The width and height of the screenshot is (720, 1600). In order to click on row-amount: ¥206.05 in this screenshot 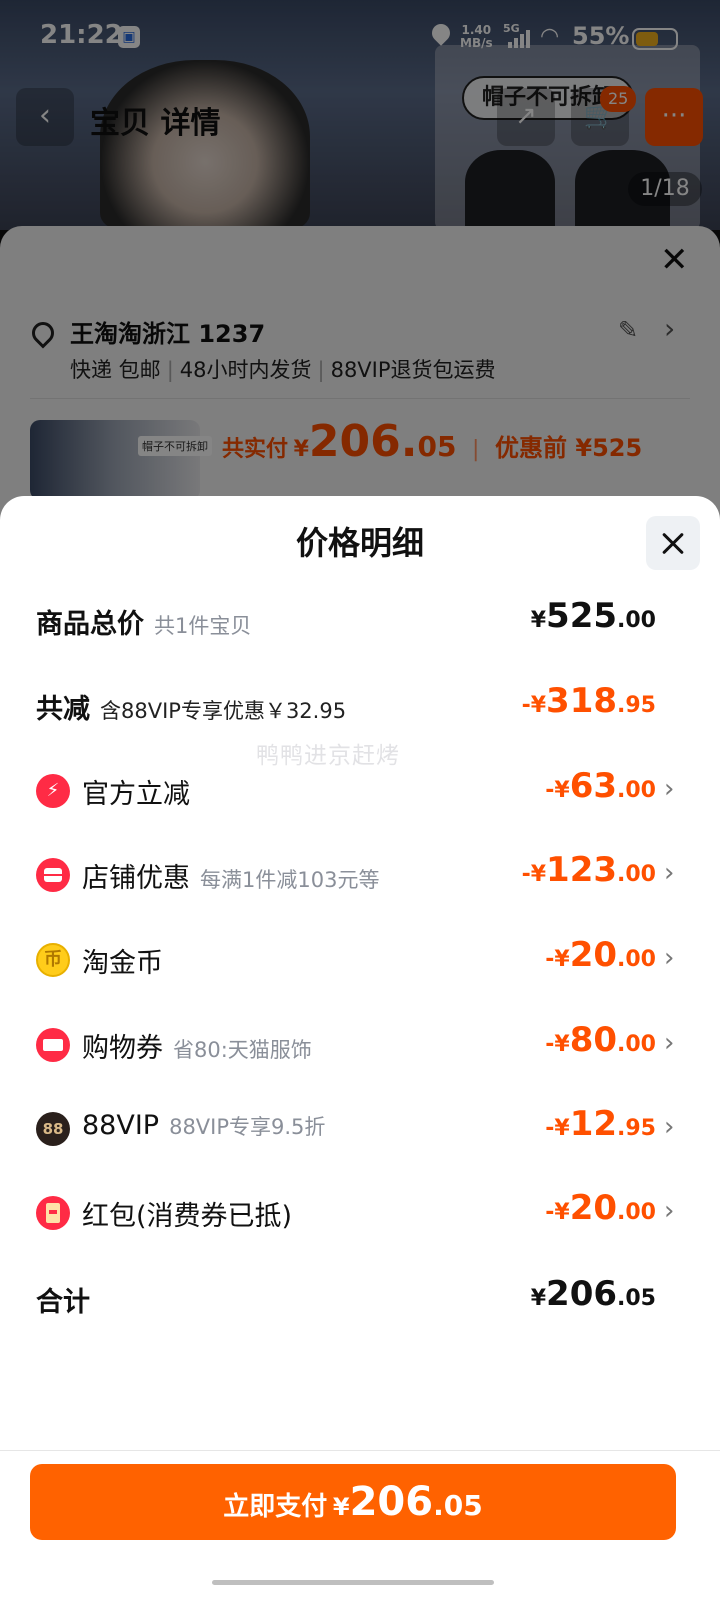, I will do `click(593, 1294)`.